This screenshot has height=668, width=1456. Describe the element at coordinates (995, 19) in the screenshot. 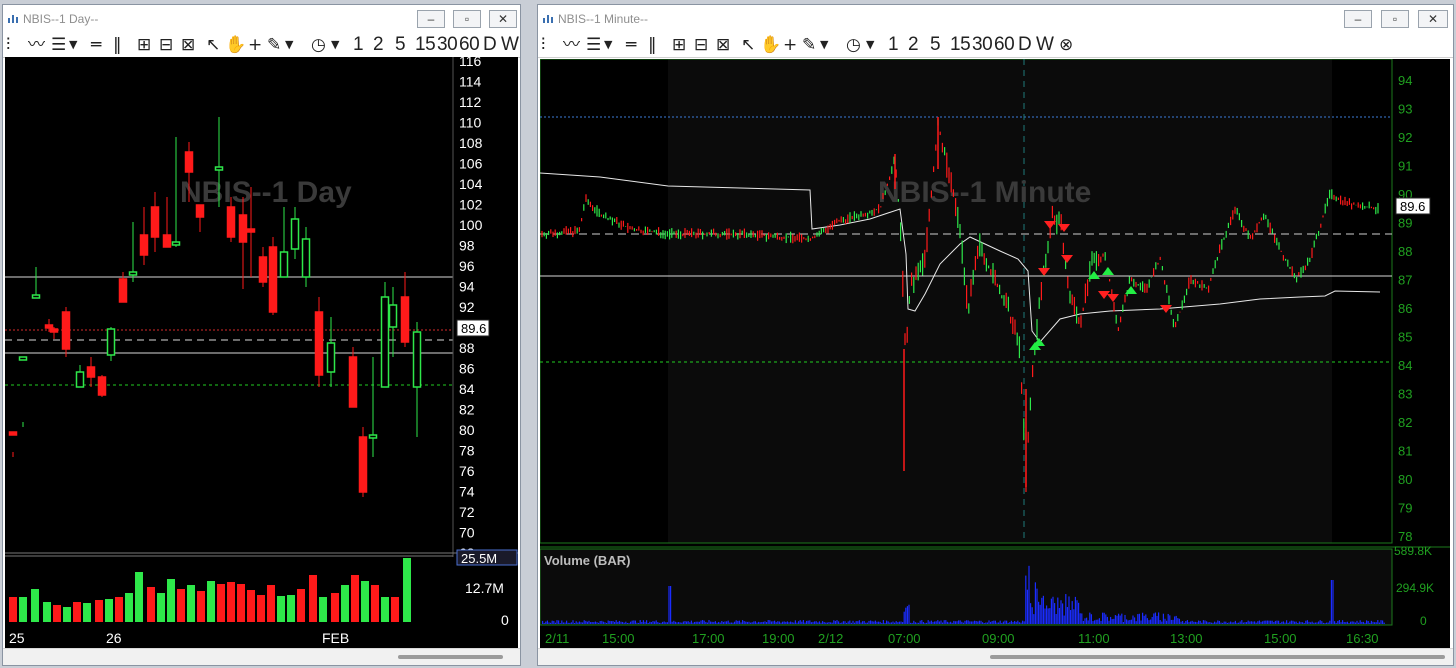

I see `window-title-bar: NBIS--1 Minute-- – ▫ ✕` at that location.